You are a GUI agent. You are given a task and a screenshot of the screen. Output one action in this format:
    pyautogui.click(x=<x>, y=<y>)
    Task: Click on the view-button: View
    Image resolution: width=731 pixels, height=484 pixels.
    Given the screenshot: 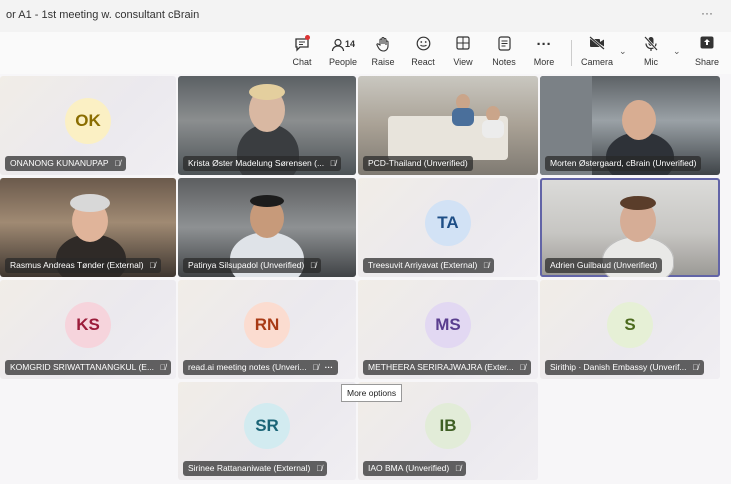 What is the action you would take?
    pyautogui.click(x=463, y=51)
    